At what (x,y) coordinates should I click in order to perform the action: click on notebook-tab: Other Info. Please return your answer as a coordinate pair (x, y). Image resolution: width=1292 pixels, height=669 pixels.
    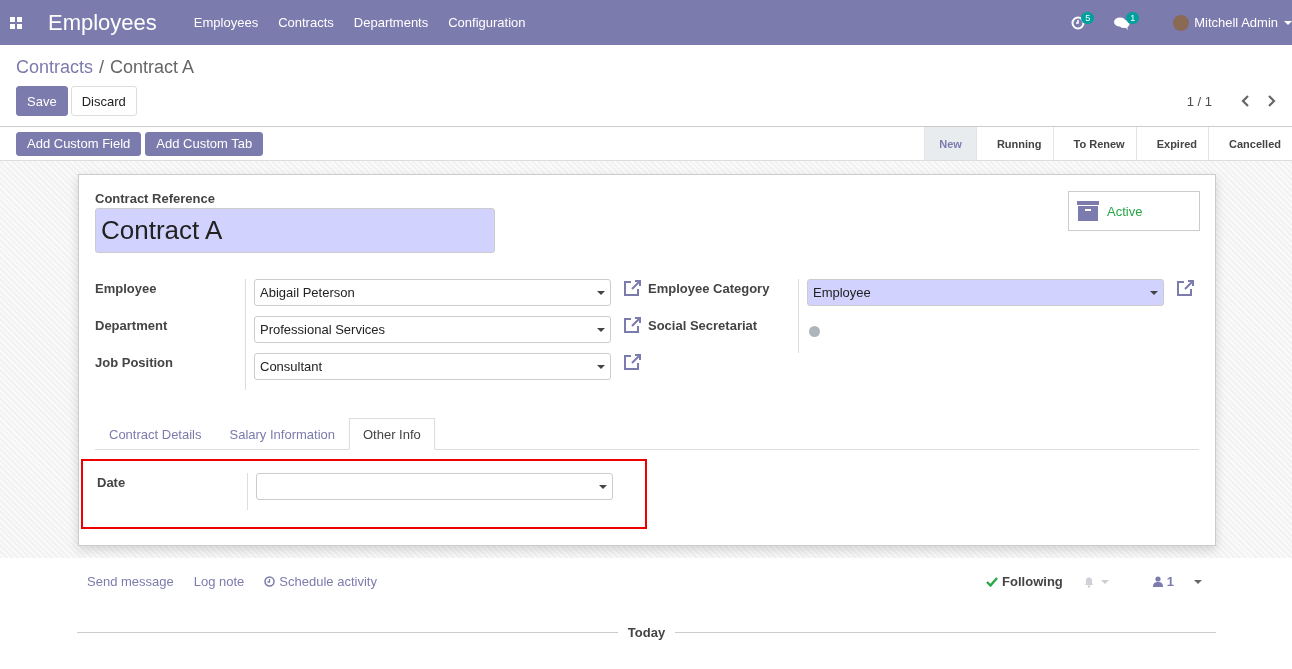
    Looking at the image, I should click on (392, 434).